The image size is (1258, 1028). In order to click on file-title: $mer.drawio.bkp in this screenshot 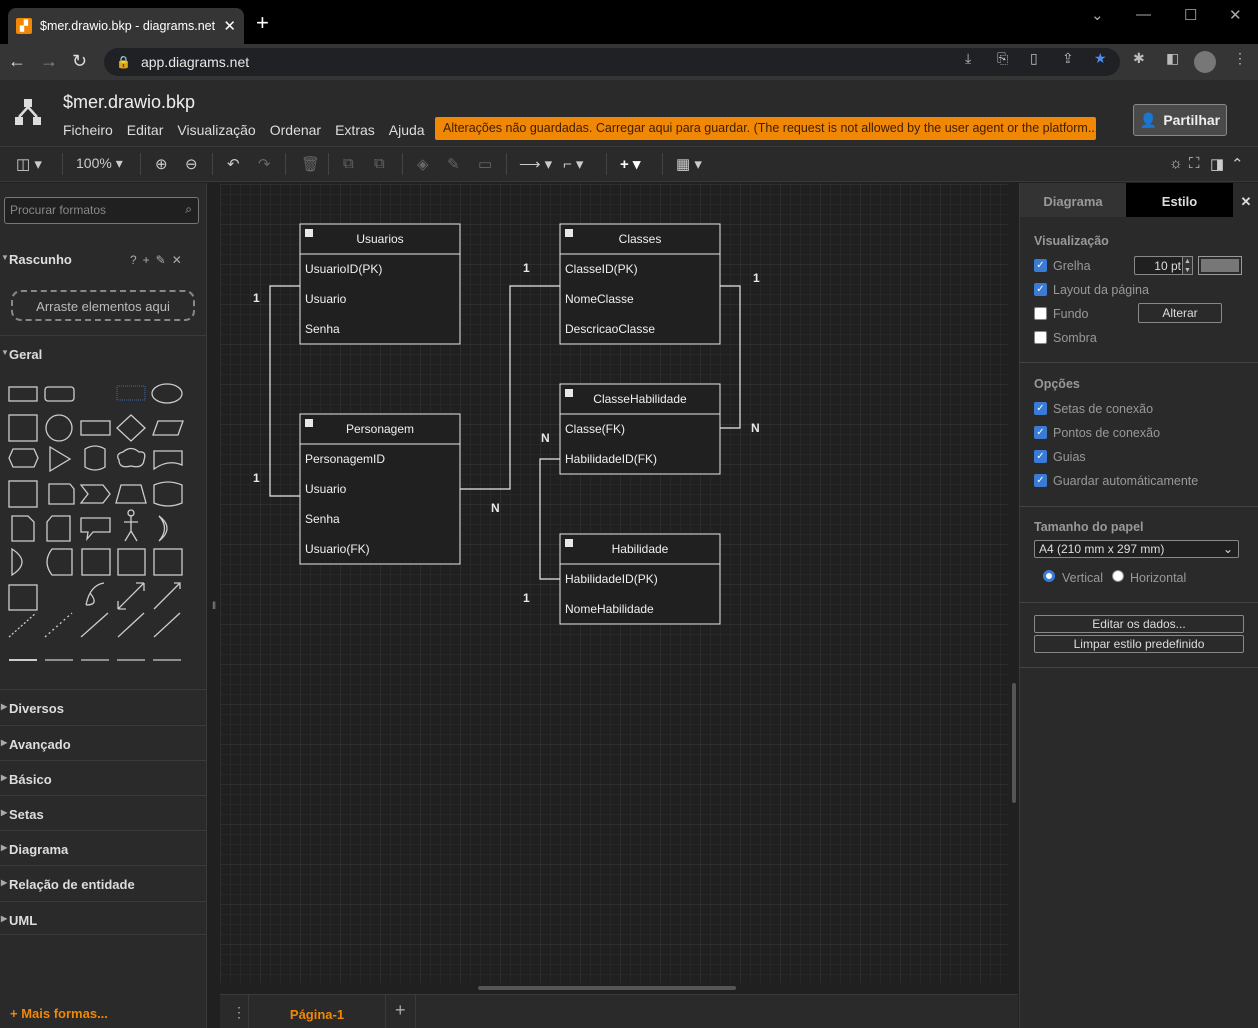, I will do `click(129, 102)`.